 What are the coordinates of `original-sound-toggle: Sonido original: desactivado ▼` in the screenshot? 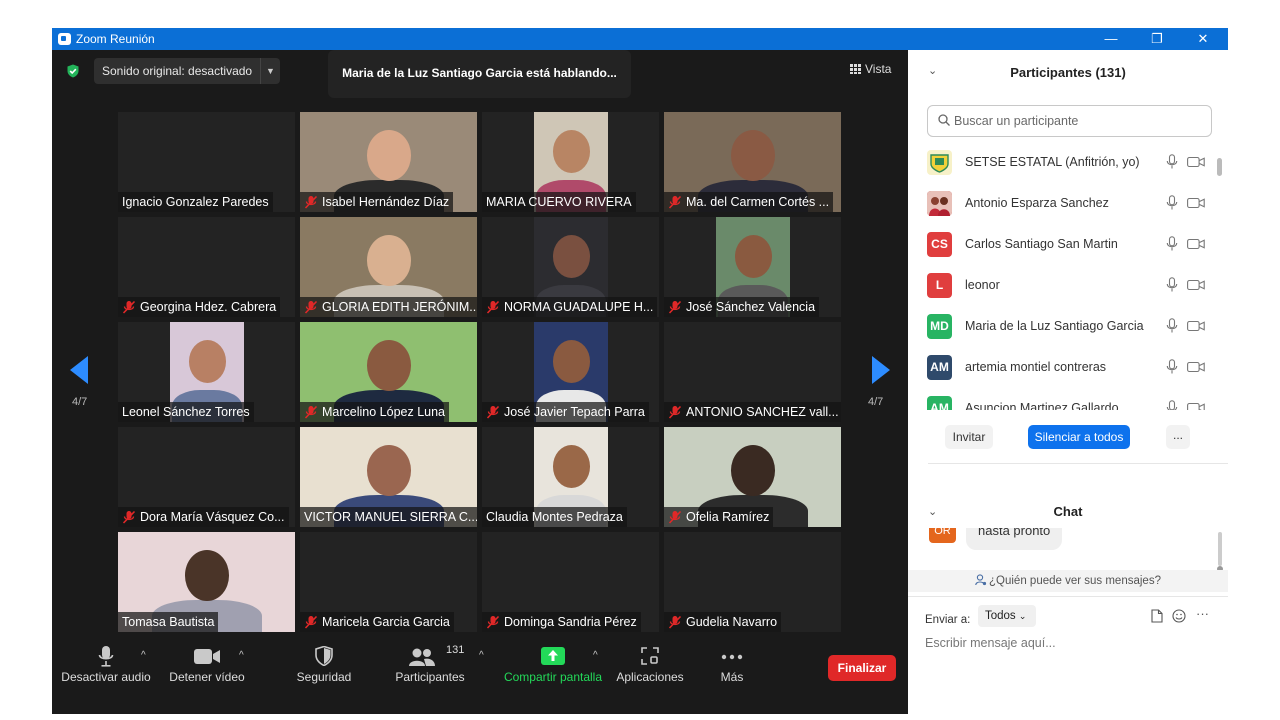 It's located at (187, 71).